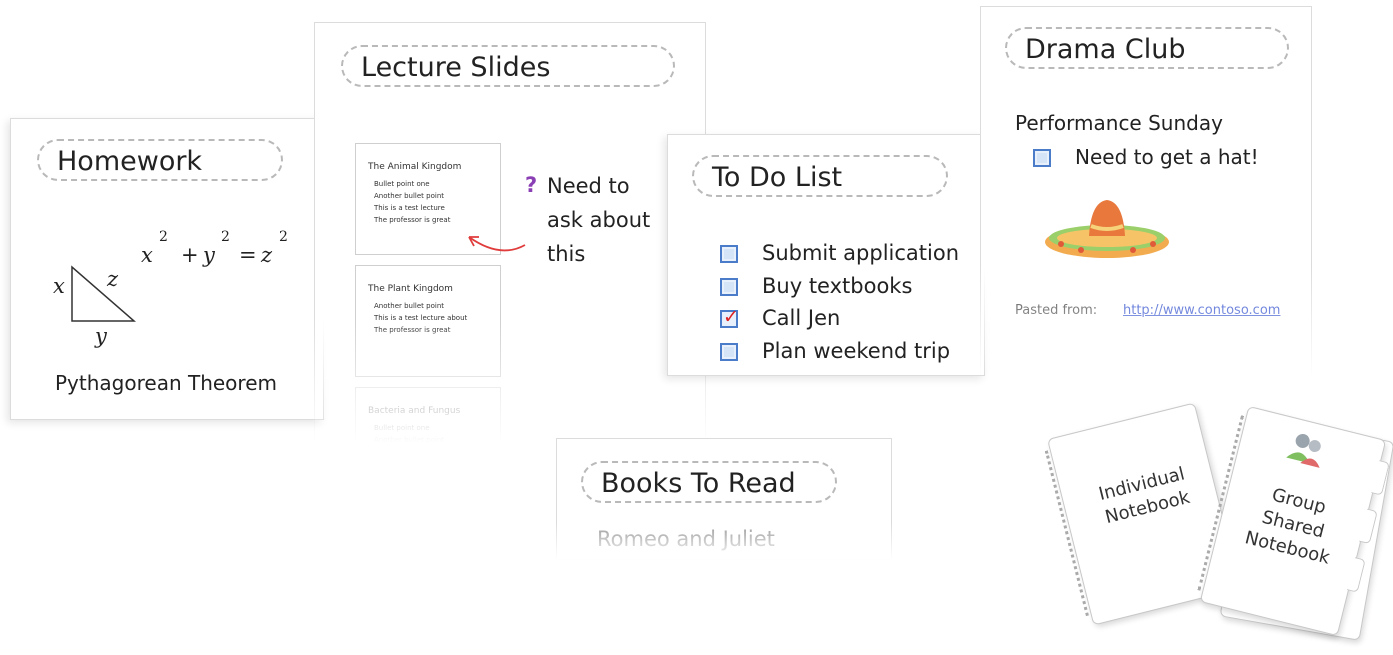 Image resolution: width=1393 pixels, height=655 pixels. What do you see at coordinates (709, 482) in the screenshot?
I see `books-title: Books To Read` at bounding box center [709, 482].